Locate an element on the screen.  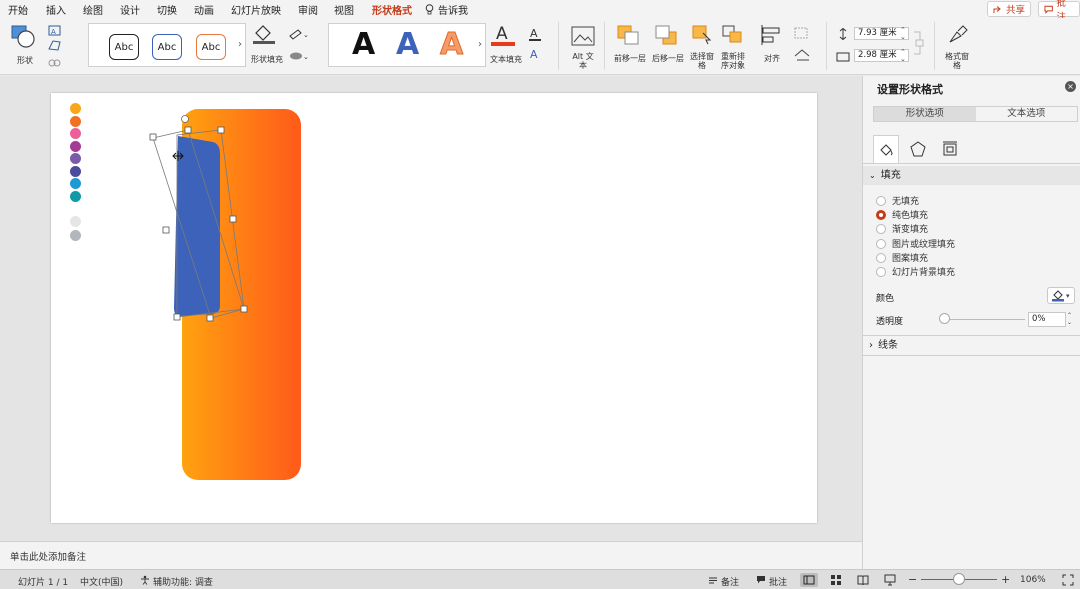
zoom-level: 106% is located at coordinates (1033, 580).